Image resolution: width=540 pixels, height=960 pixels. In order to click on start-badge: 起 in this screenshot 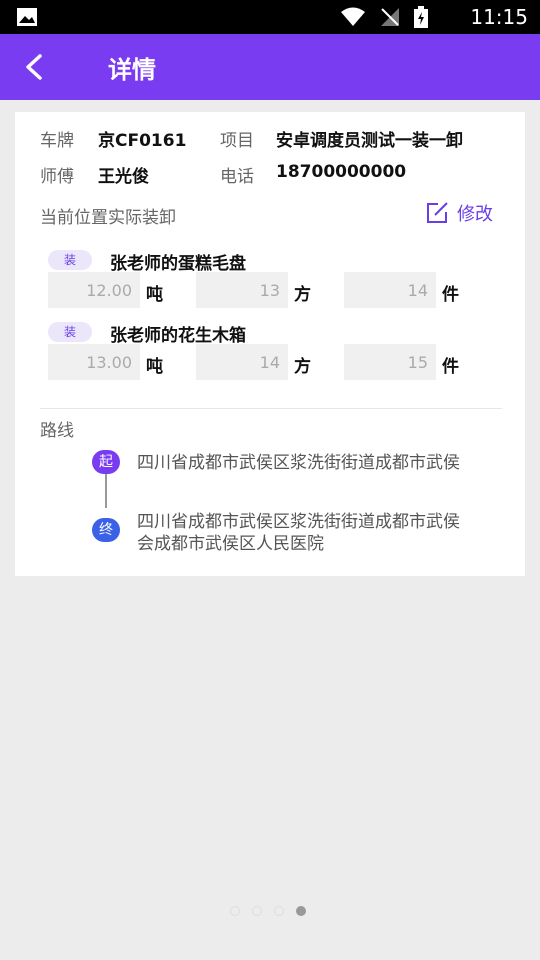, I will do `click(106, 462)`.